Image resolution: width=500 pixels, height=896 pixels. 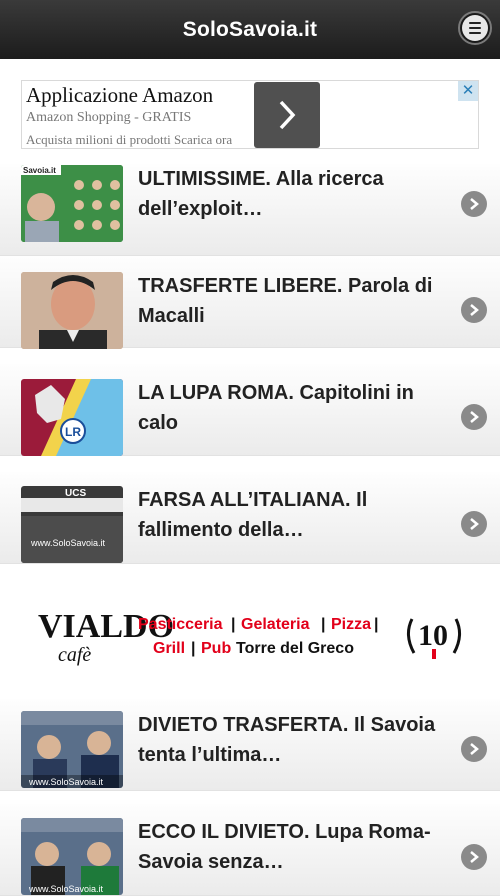 I want to click on list-item: LR LA LUPA ROMA. Capitolini in calo, so click(x=250, y=410).